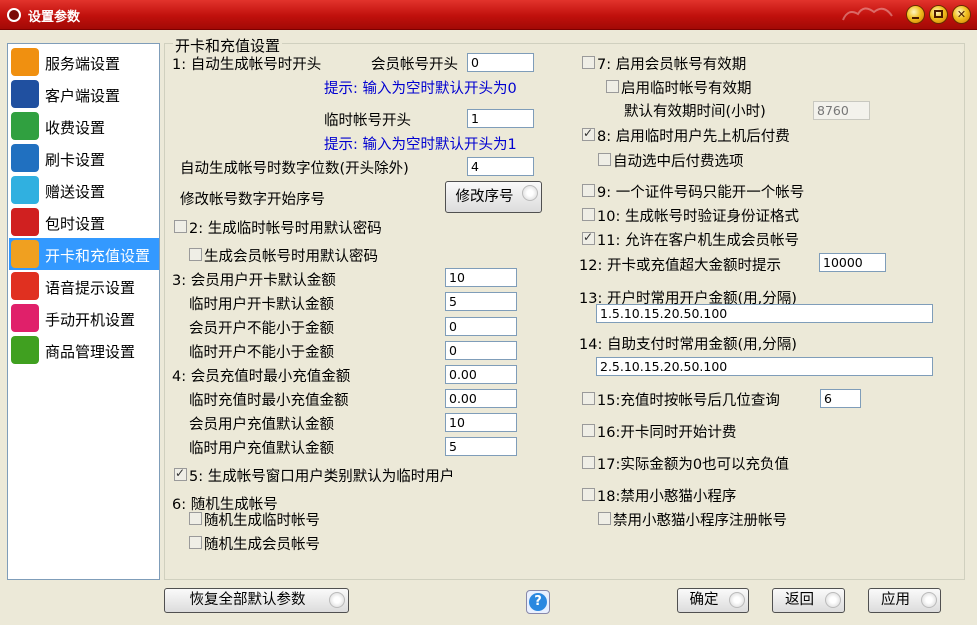 Image resolution: width=977 pixels, height=625 pixels. Describe the element at coordinates (25, 126) in the screenshot. I see `clock-money-icon` at that location.